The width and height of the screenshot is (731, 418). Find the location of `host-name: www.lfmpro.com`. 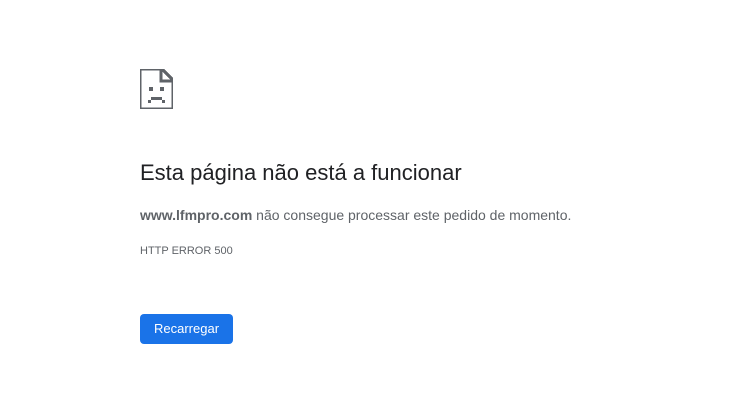

host-name: www.lfmpro.com is located at coordinates (196, 215).